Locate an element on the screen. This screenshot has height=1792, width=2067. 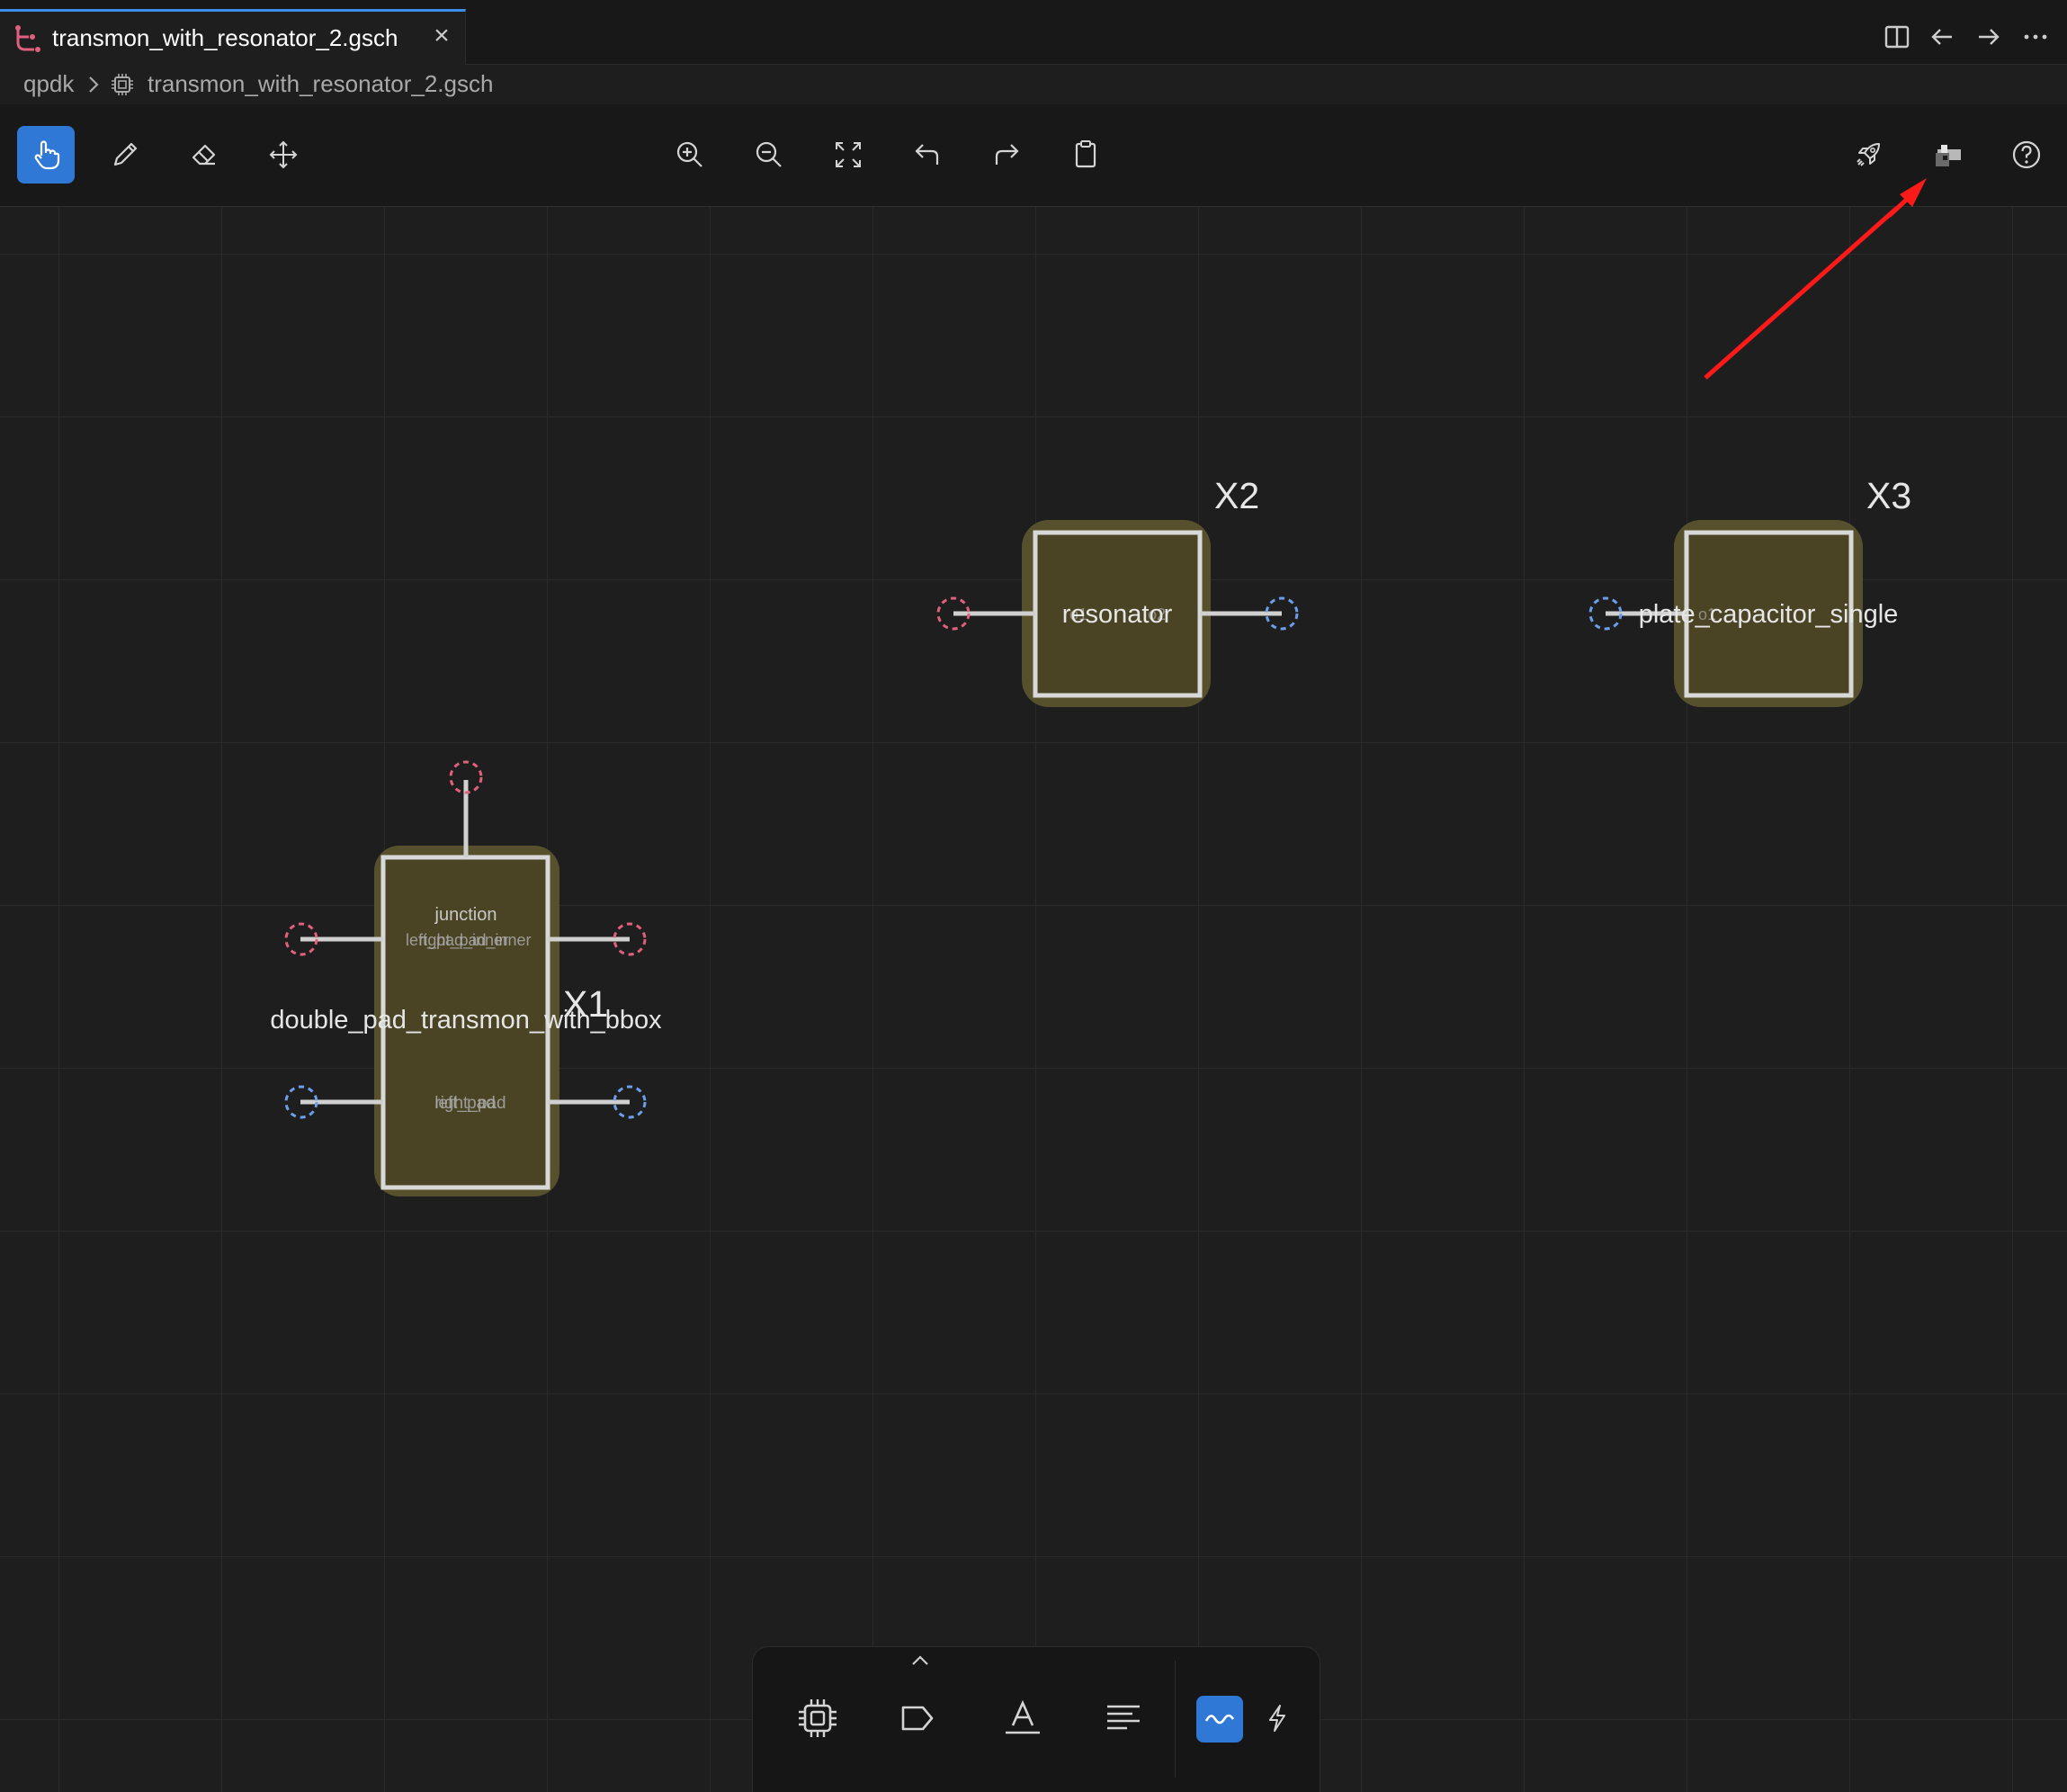
hand-pointer-icon is located at coordinates (47, 155).